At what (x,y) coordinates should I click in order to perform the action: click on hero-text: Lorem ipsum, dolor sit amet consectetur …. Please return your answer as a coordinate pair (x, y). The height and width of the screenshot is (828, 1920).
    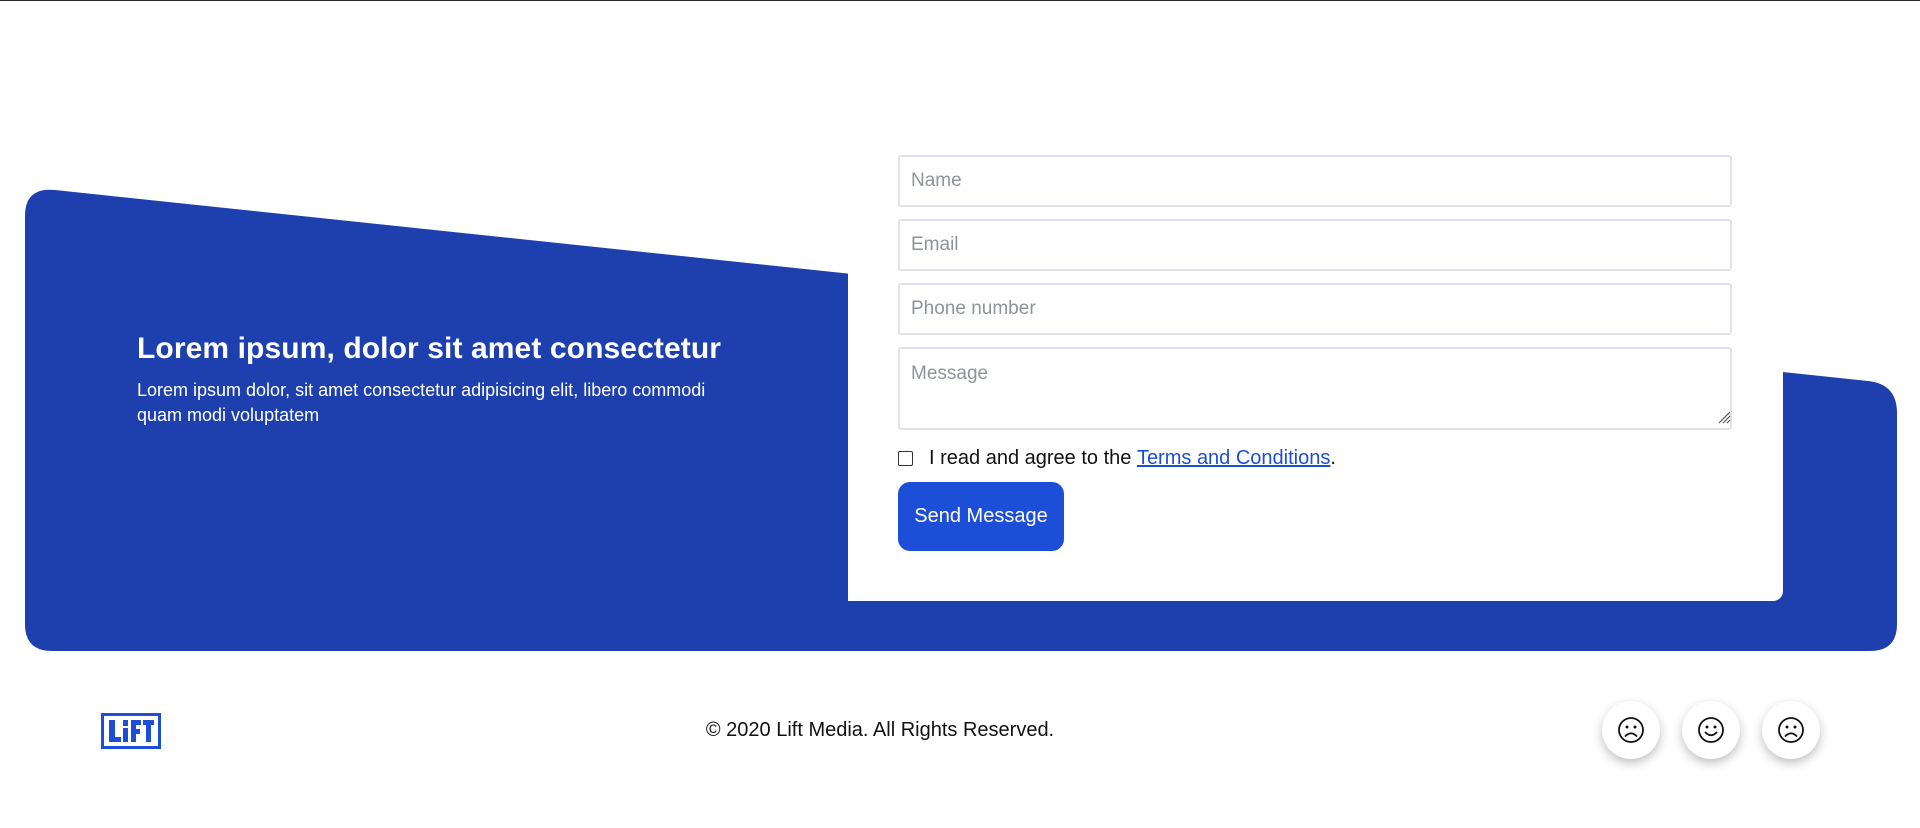
    Looking at the image, I should click on (432, 379).